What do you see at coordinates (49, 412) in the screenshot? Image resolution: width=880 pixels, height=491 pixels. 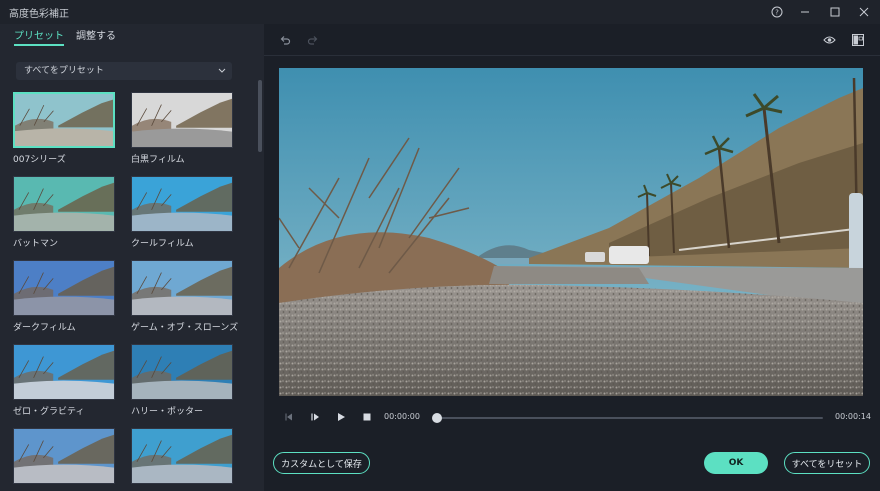 I see `preset-label: ゼロ・グラビティ` at bounding box center [49, 412].